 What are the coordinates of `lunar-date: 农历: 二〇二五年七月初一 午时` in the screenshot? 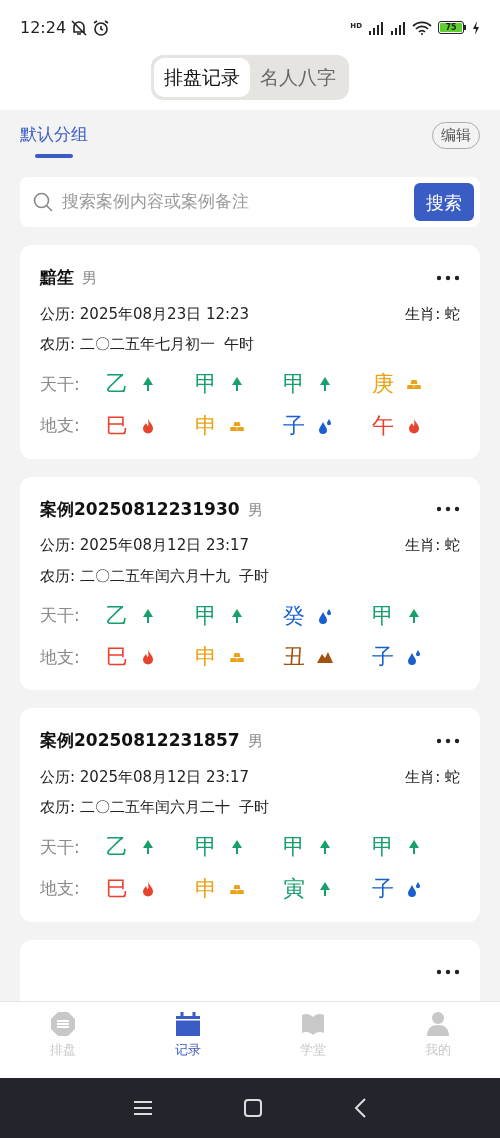 It's located at (148, 344).